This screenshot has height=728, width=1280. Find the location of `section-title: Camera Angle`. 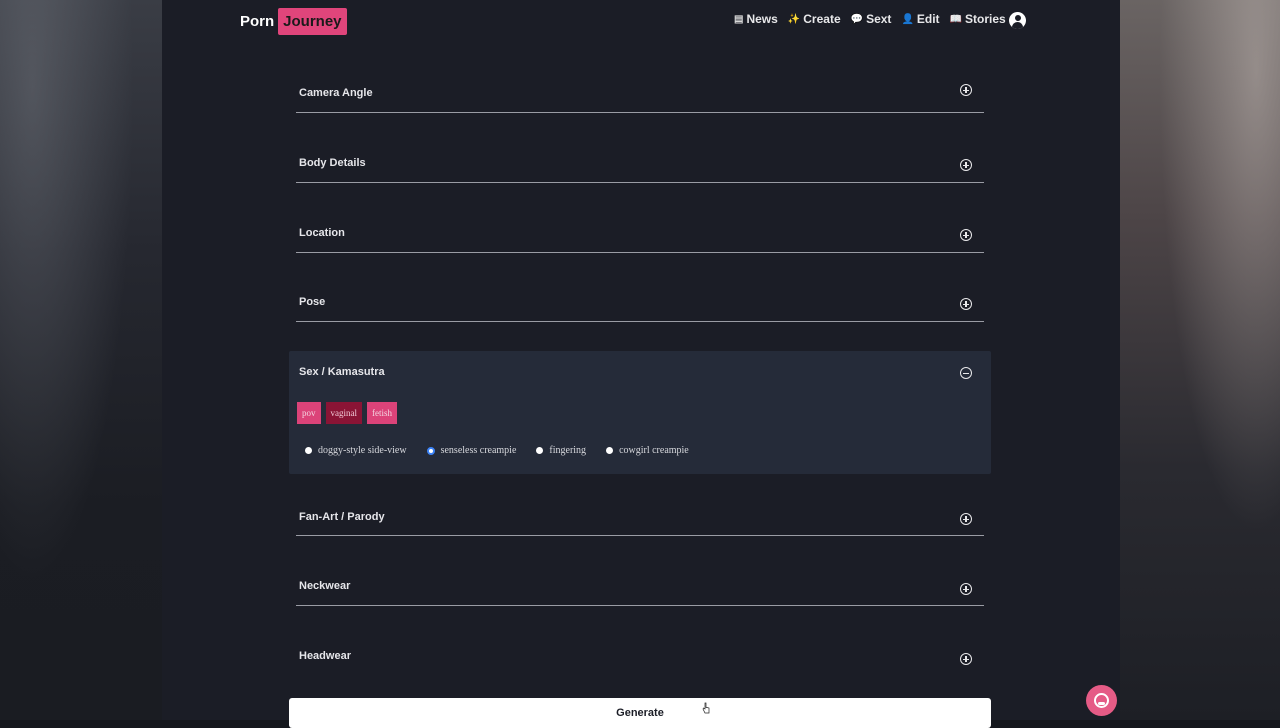

section-title: Camera Angle is located at coordinates (336, 93).